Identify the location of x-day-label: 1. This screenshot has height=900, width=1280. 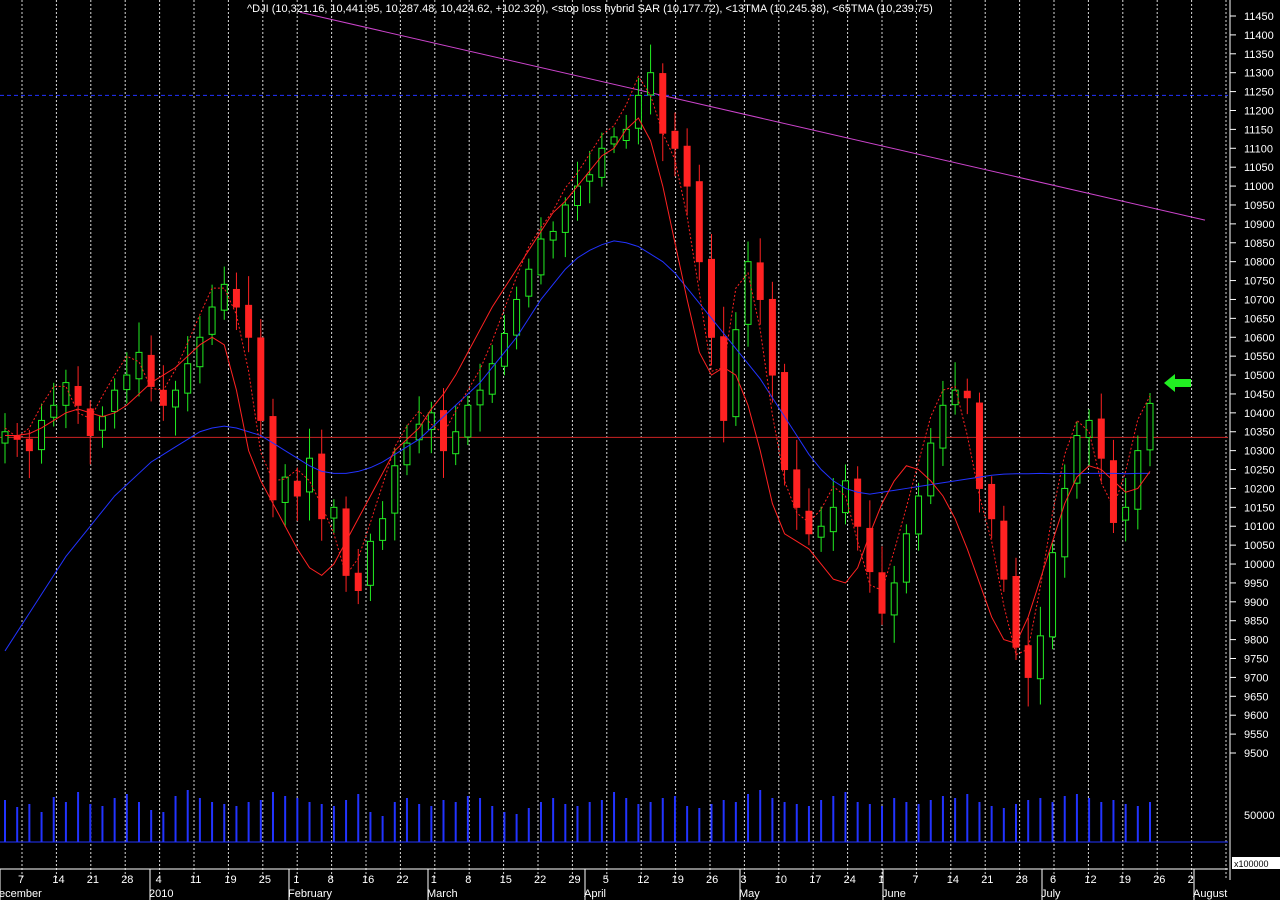
(296, 880).